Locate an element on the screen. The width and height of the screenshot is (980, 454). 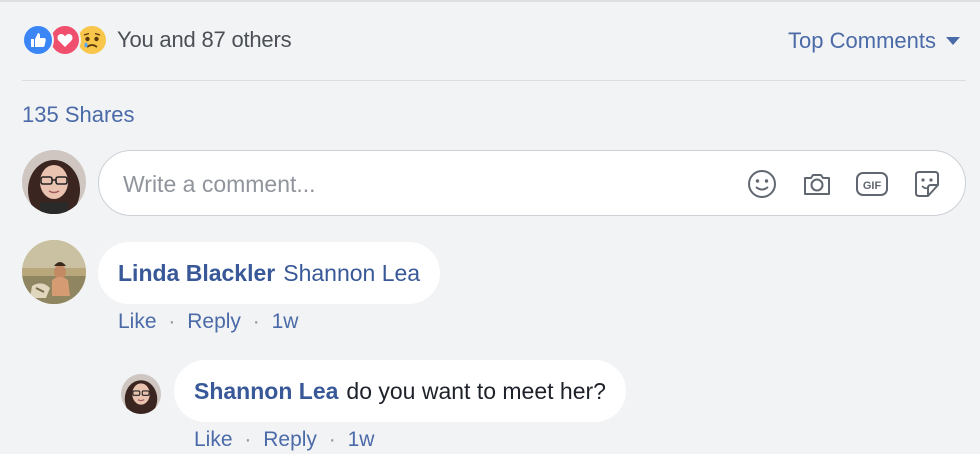
shares-count: 135 Shares is located at coordinates (78, 115).